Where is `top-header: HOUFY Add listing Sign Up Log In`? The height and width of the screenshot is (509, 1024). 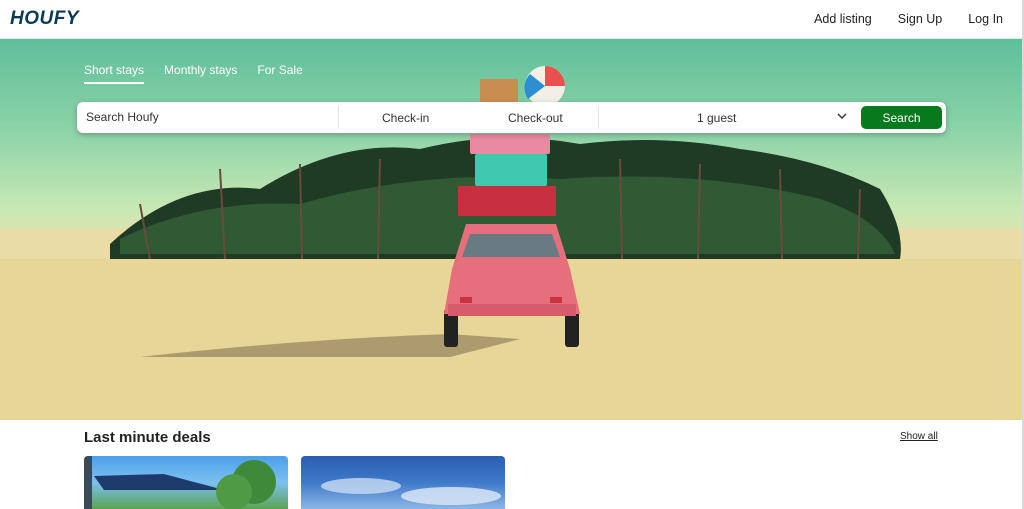 top-header: HOUFY Add listing Sign Up Log In is located at coordinates (512, 19).